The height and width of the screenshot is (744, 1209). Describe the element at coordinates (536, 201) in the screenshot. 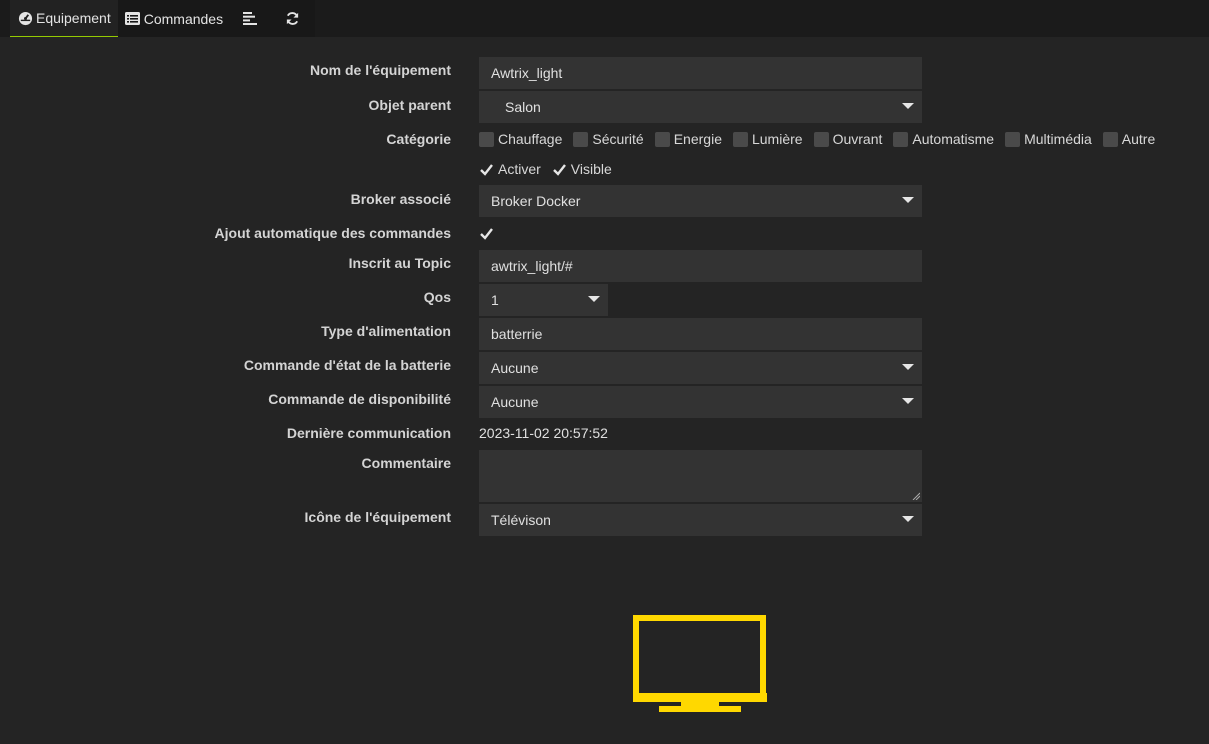

I see `broker-select-value: Broker Docker` at that location.